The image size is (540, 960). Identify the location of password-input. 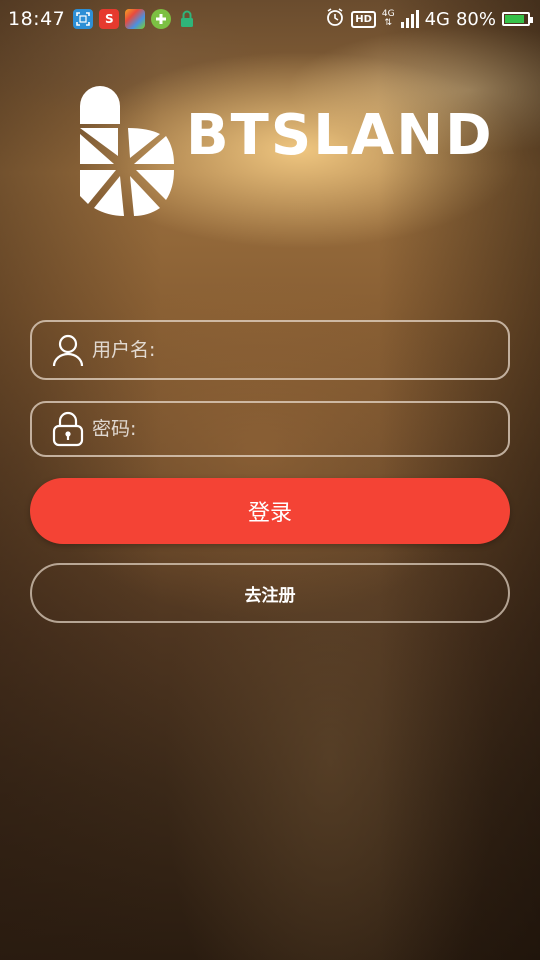
(282, 429).